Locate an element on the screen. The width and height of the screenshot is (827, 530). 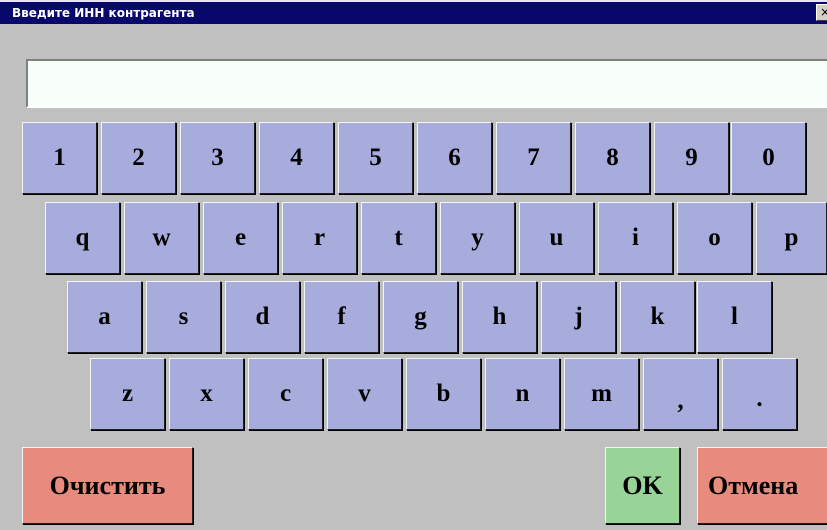
key-3: 3 is located at coordinates (217, 158).